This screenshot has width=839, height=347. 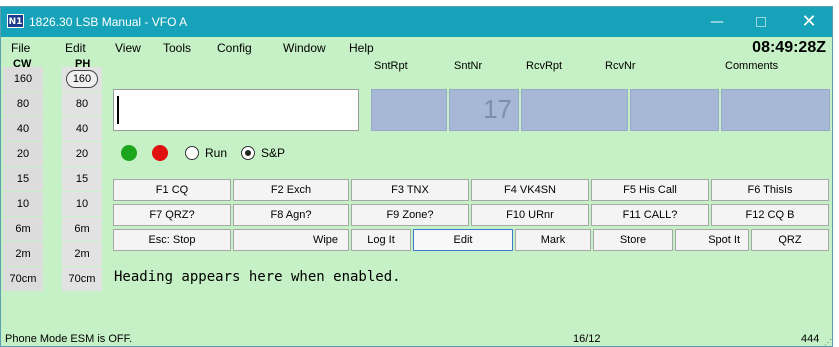 I want to click on status-value: 444, so click(x=810, y=339).